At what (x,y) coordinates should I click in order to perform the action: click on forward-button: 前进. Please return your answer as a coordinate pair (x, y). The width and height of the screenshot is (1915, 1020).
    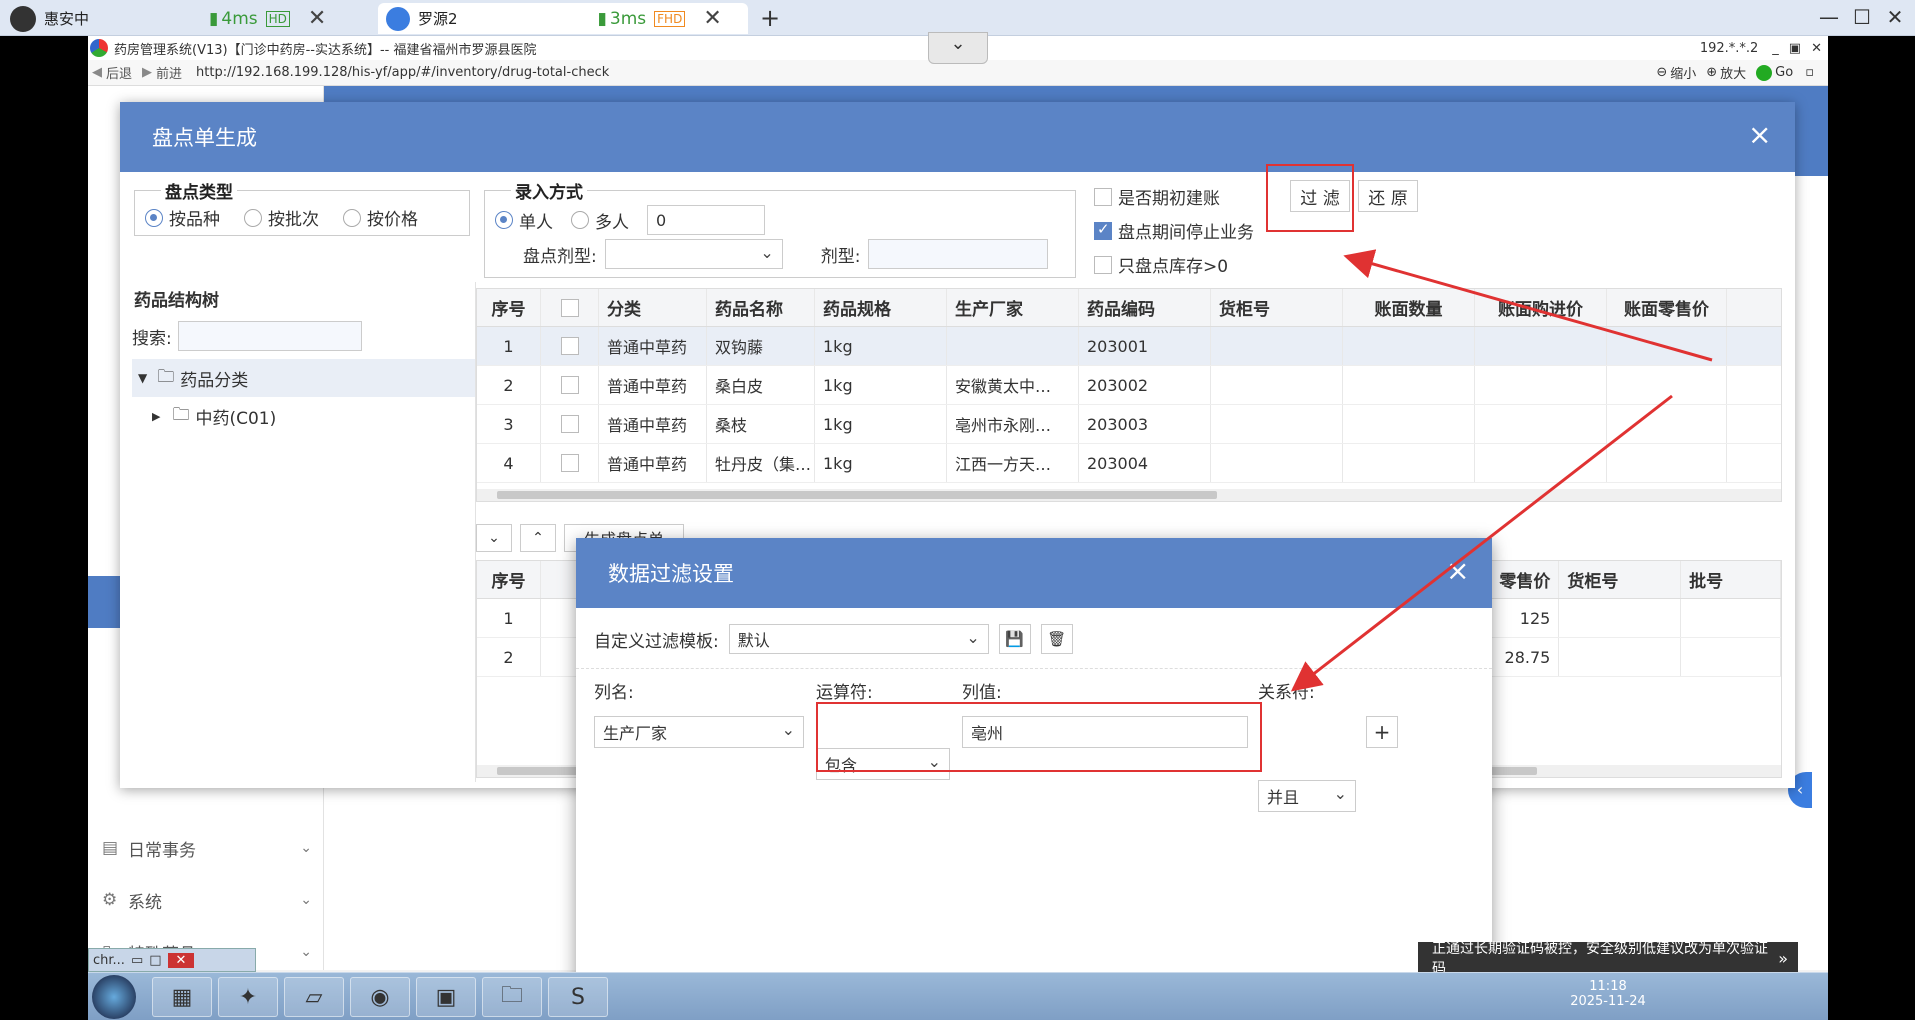
    Looking at the image, I should click on (169, 72).